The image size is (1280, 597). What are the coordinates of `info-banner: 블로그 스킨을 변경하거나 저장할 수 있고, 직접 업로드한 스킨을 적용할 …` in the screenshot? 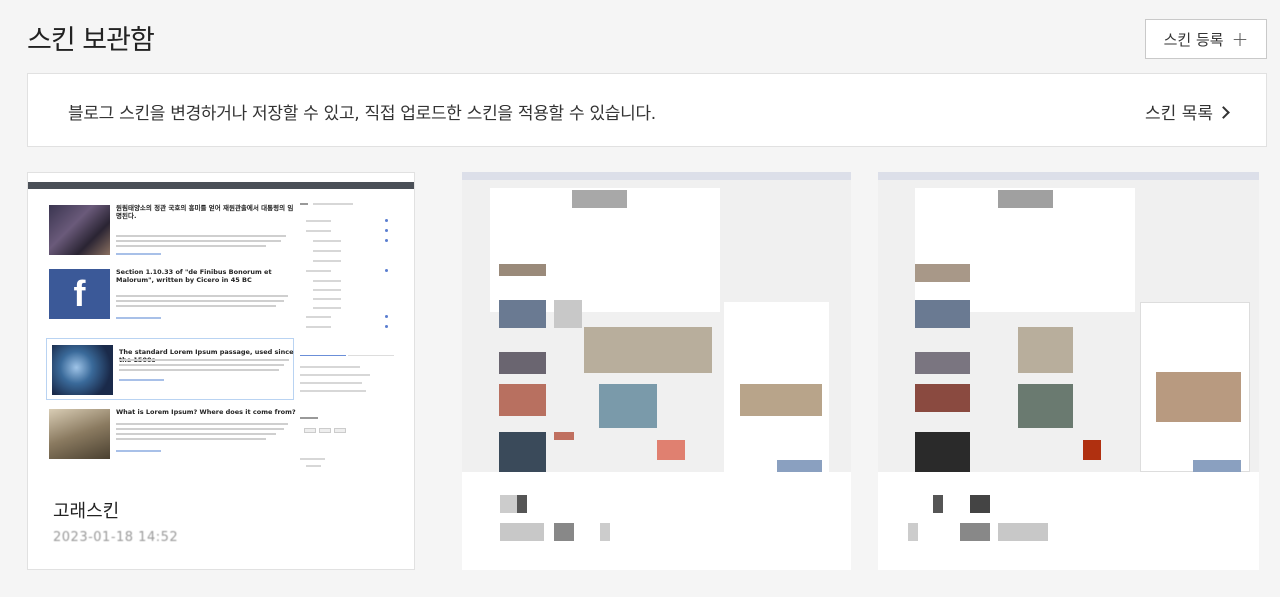 It's located at (647, 110).